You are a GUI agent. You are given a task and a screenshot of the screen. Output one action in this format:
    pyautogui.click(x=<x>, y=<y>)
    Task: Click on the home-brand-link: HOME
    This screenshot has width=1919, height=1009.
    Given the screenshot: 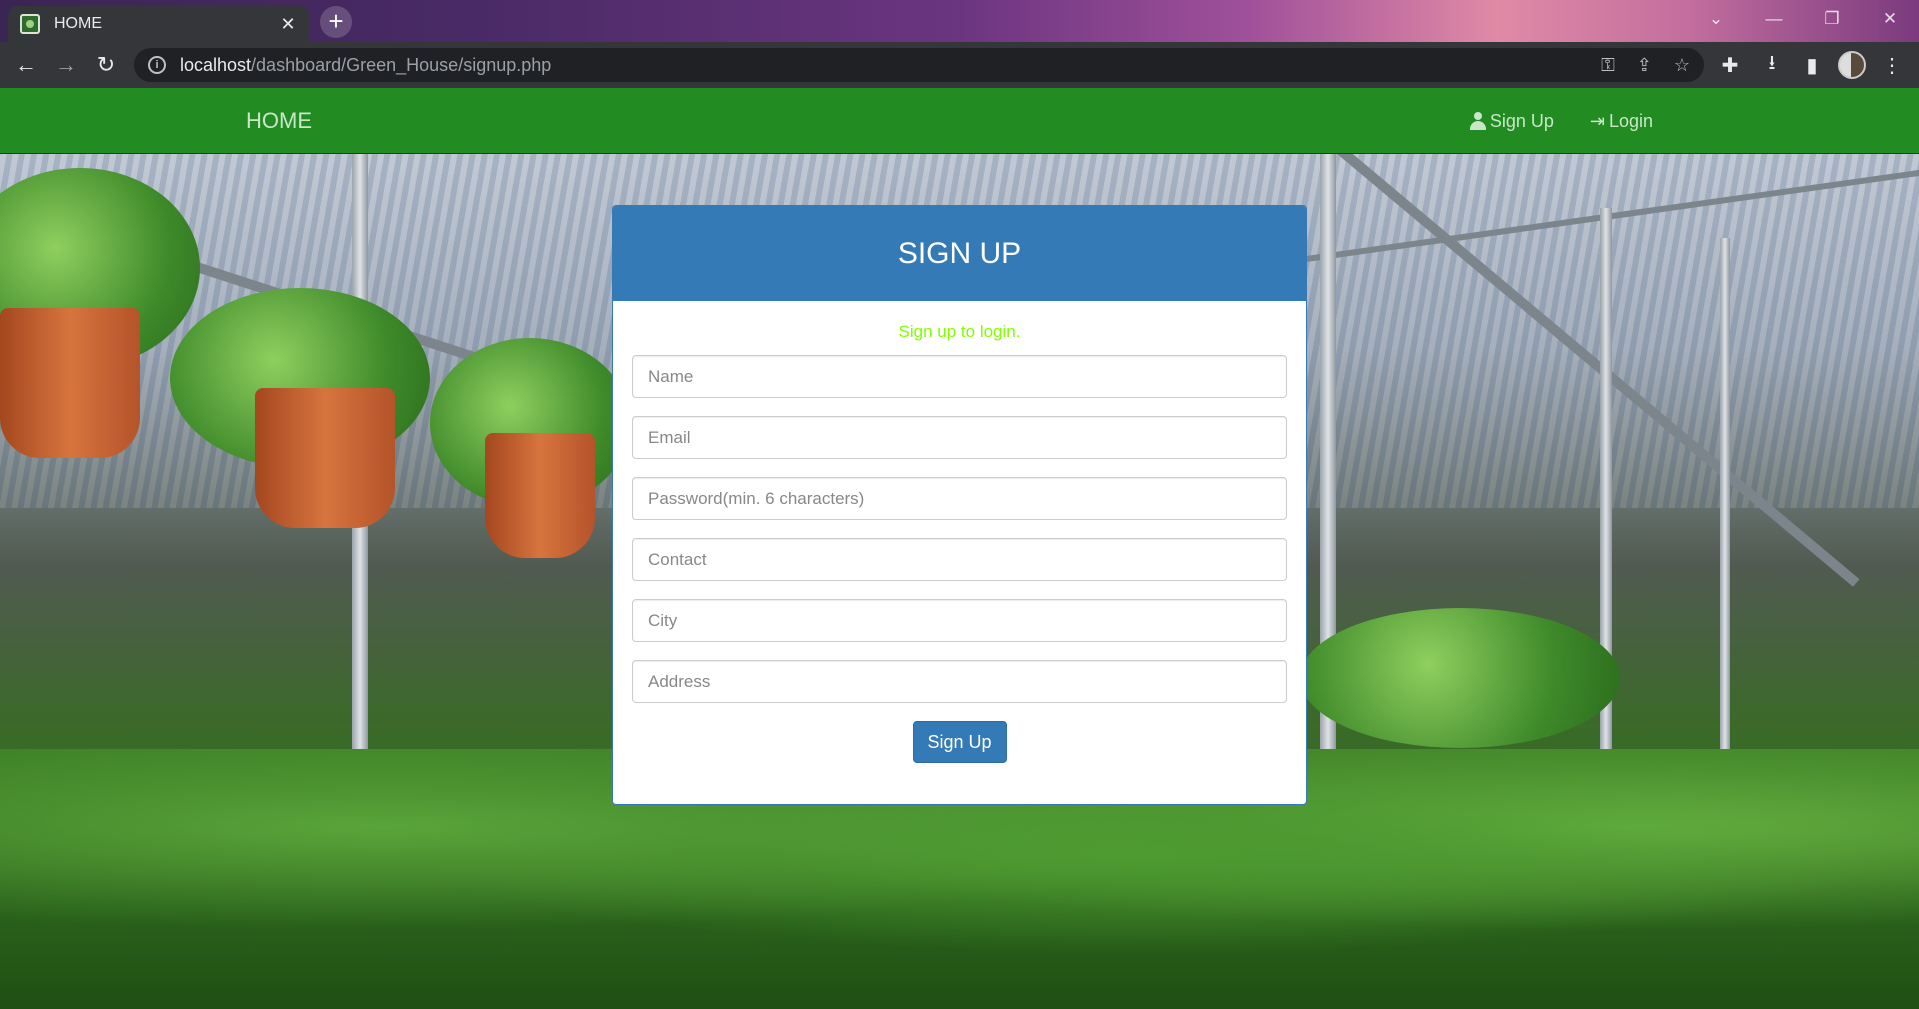 What is the action you would take?
    pyautogui.click(x=279, y=121)
    